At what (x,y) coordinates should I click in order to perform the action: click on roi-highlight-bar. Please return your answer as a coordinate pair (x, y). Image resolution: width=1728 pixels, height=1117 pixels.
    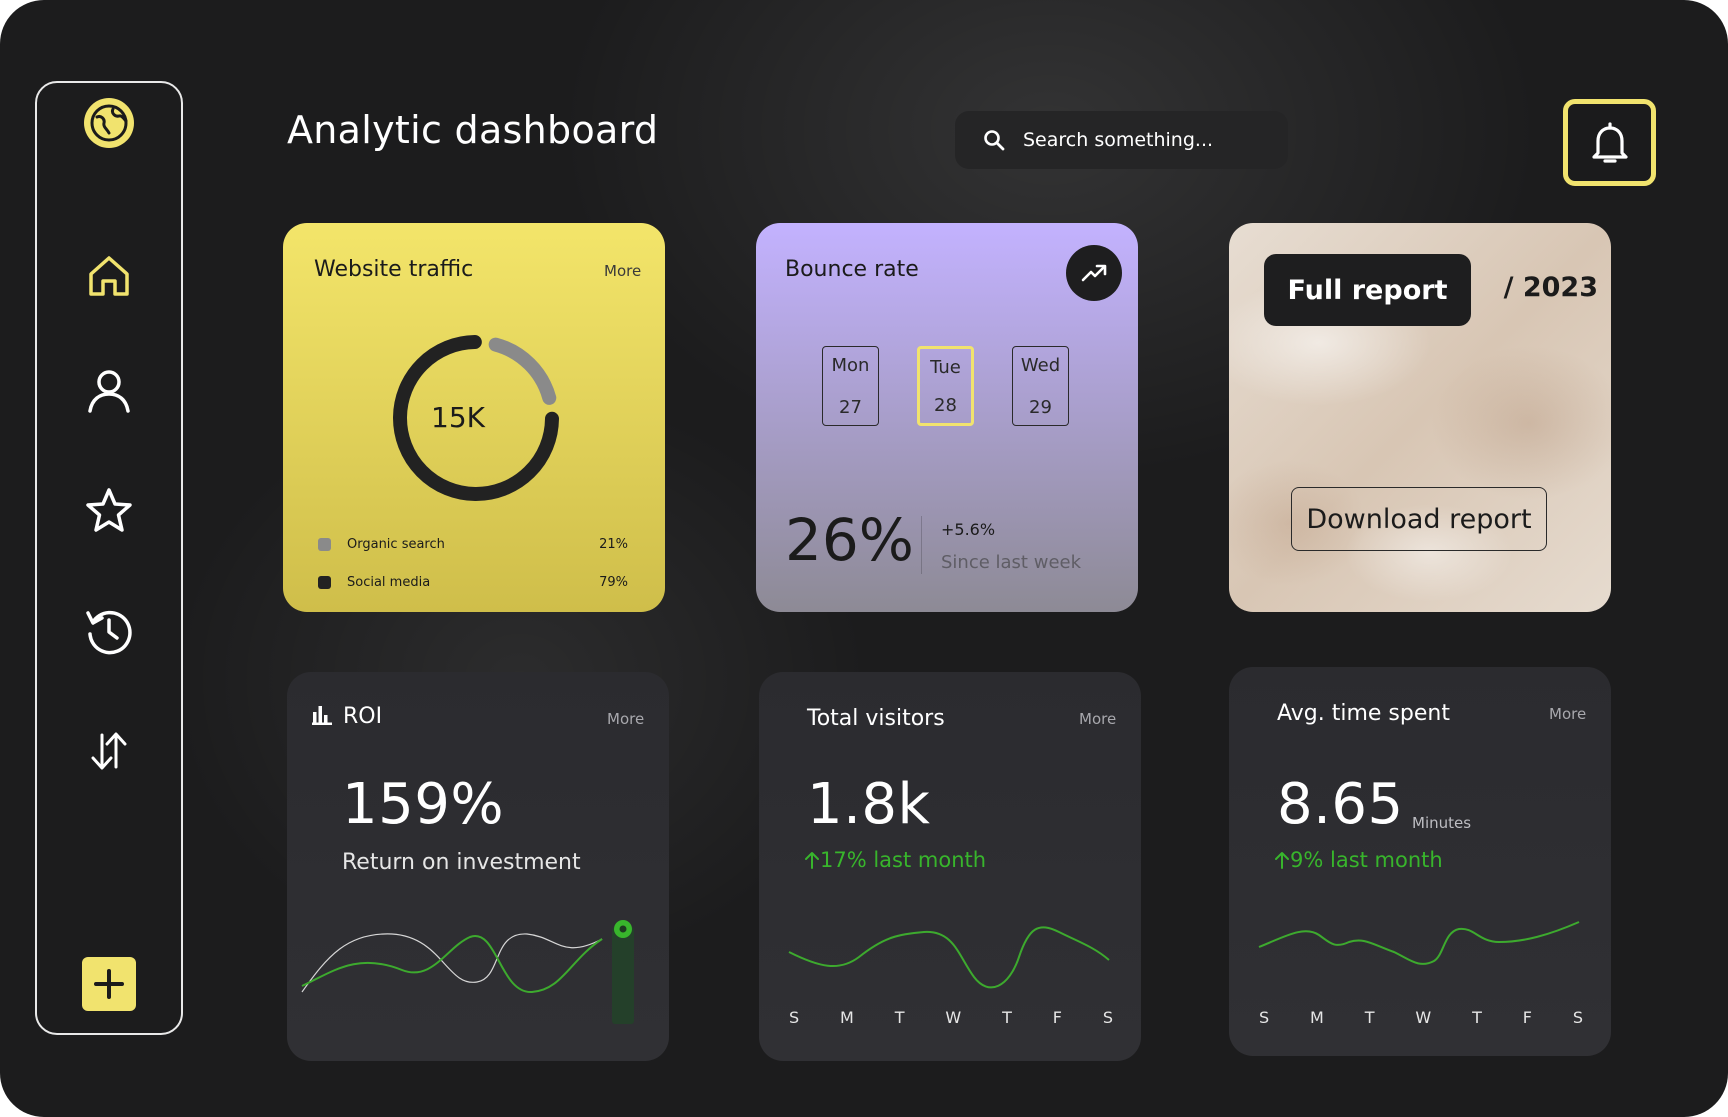
    Looking at the image, I should click on (623, 975).